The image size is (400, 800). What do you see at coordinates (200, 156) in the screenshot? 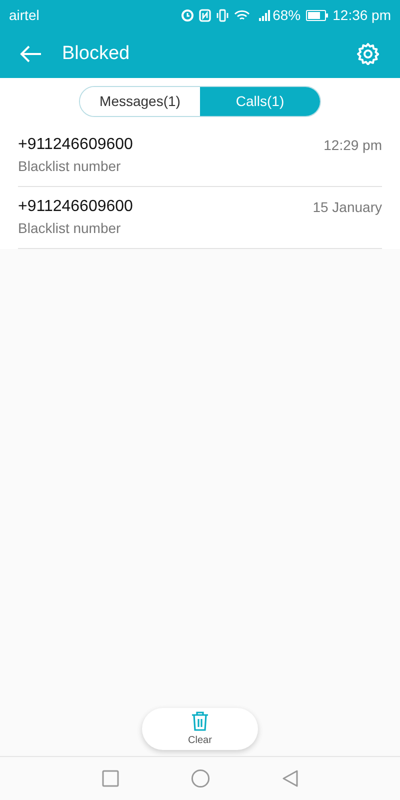
I see `call-row: +911246609600 Blacklist number 12:29 pm` at bounding box center [200, 156].